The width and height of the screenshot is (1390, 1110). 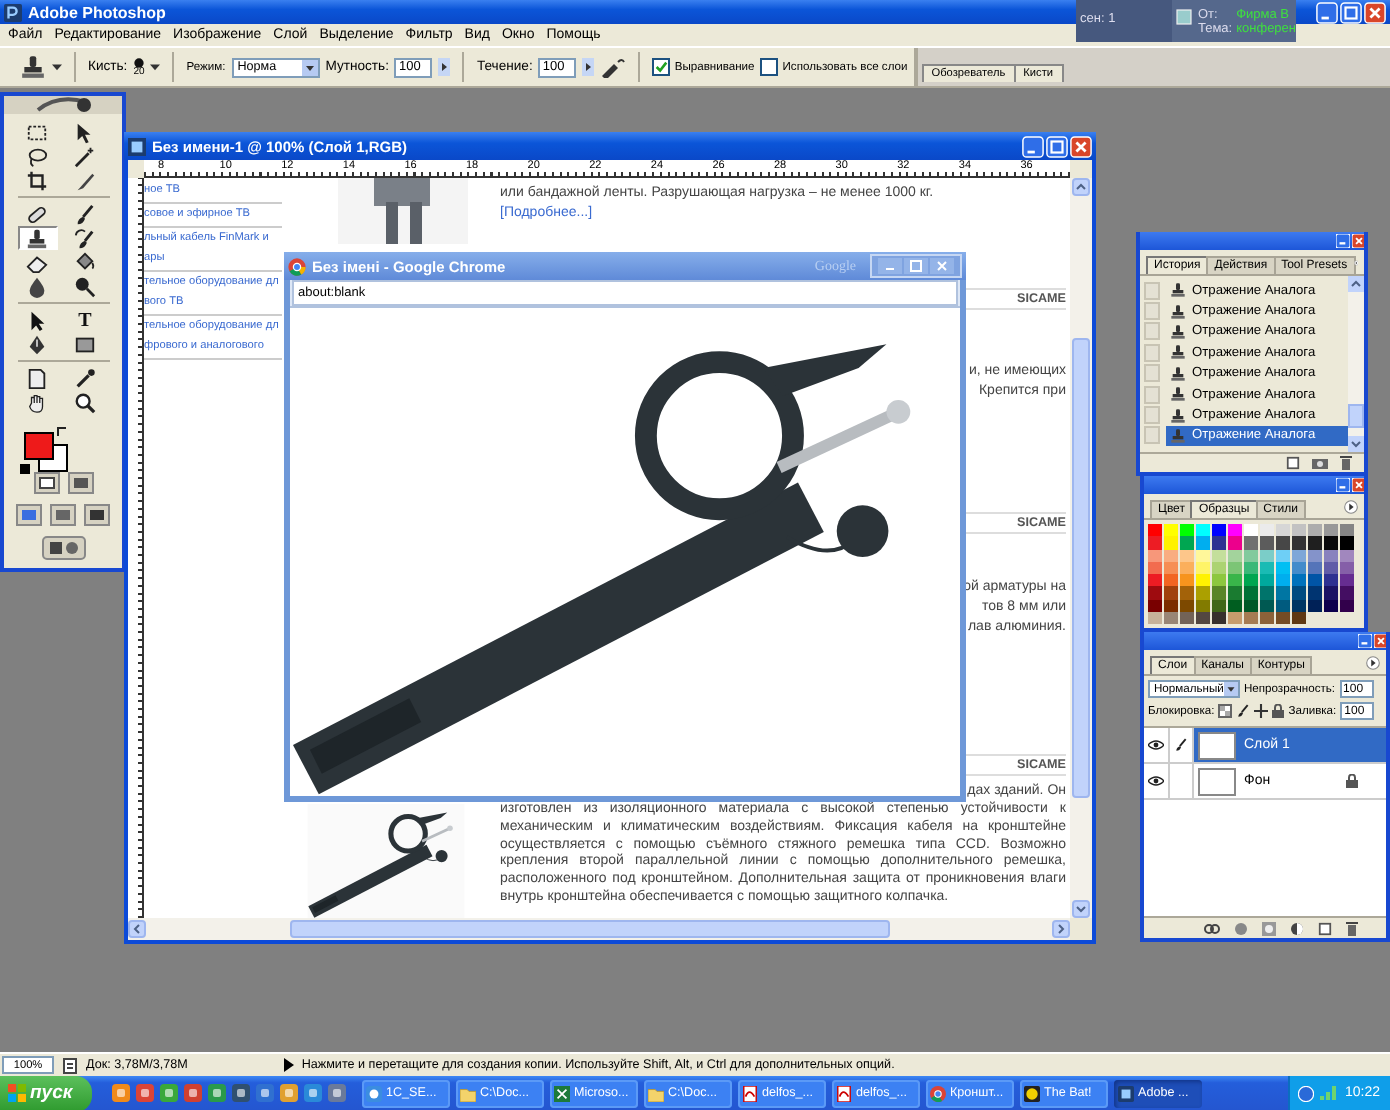 What do you see at coordinates (85, 320) in the screenshot?
I see `type-tool-button: T` at bounding box center [85, 320].